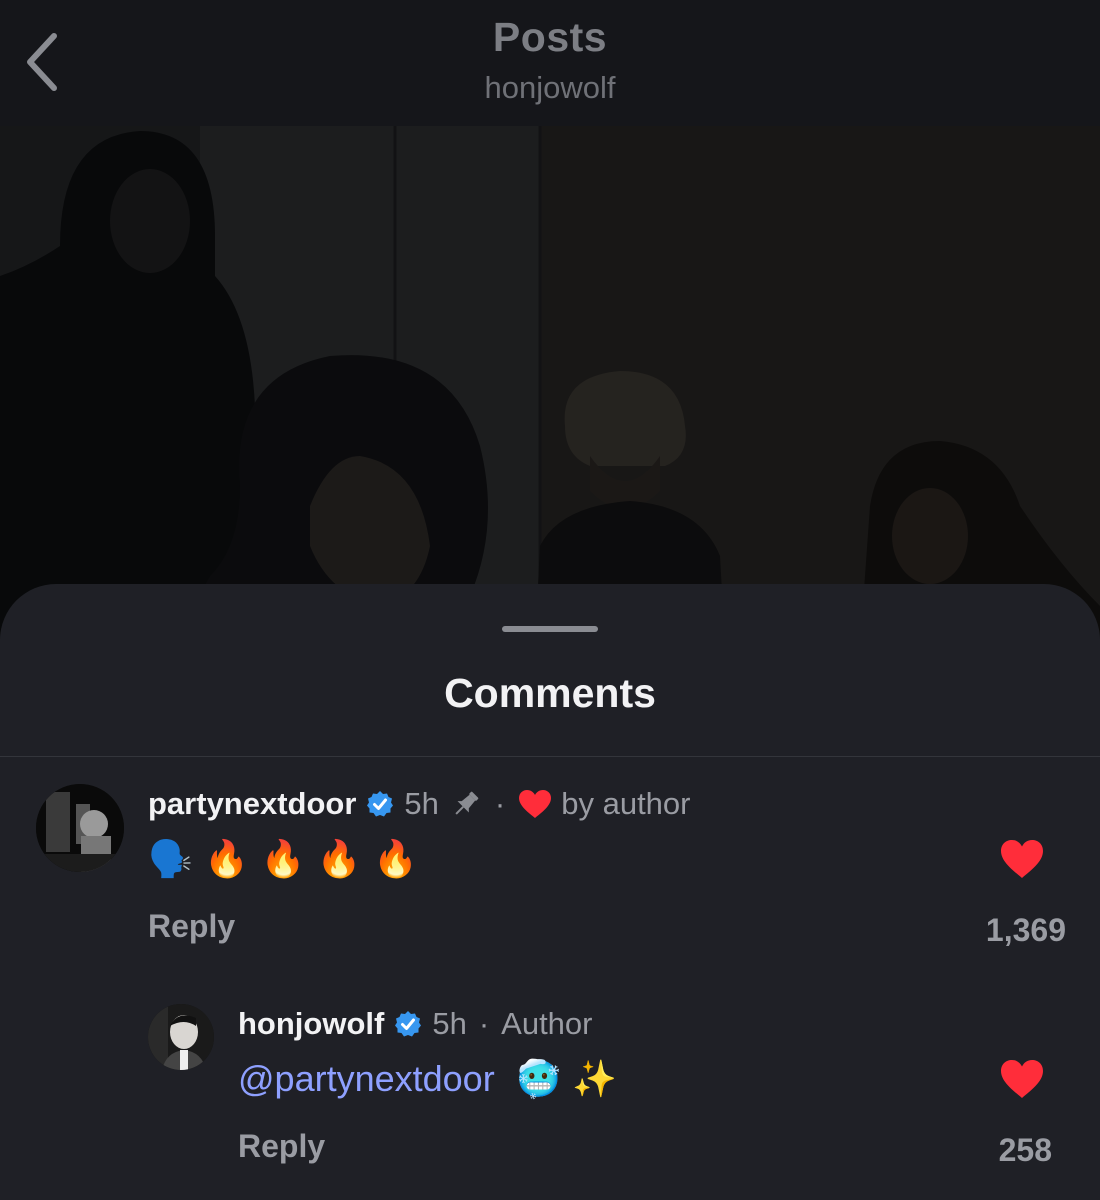 The height and width of the screenshot is (1200, 1100). I want to click on avatar, so click(181, 1037).